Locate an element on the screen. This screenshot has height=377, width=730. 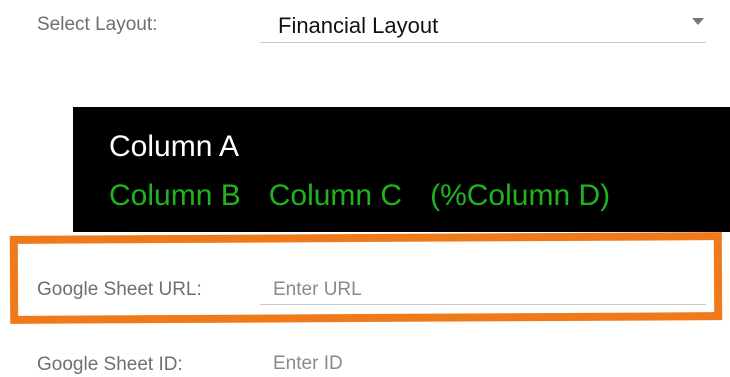
preview-column-b: Column B is located at coordinates (175, 195).